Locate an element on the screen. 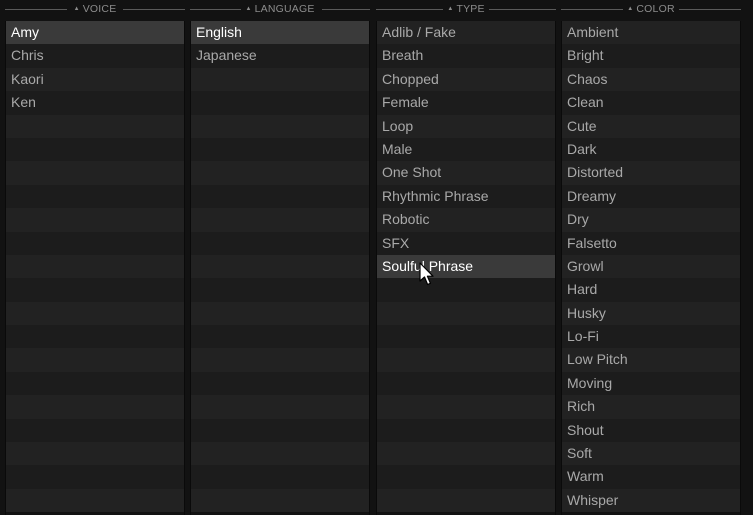  color-list-item: Dark is located at coordinates (651, 149).